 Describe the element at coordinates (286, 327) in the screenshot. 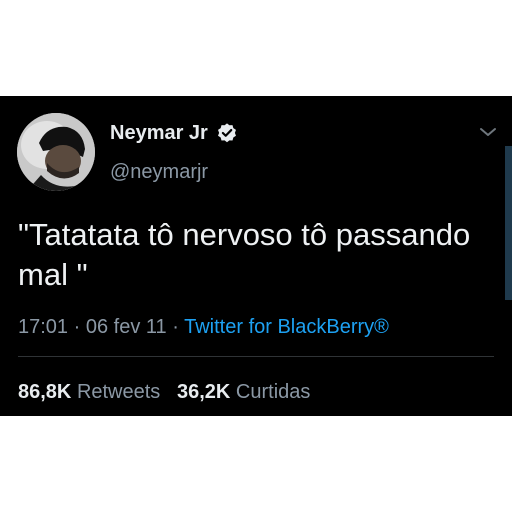

I see `tweet-source-link: Twitter for BlackBerry®` at that location.